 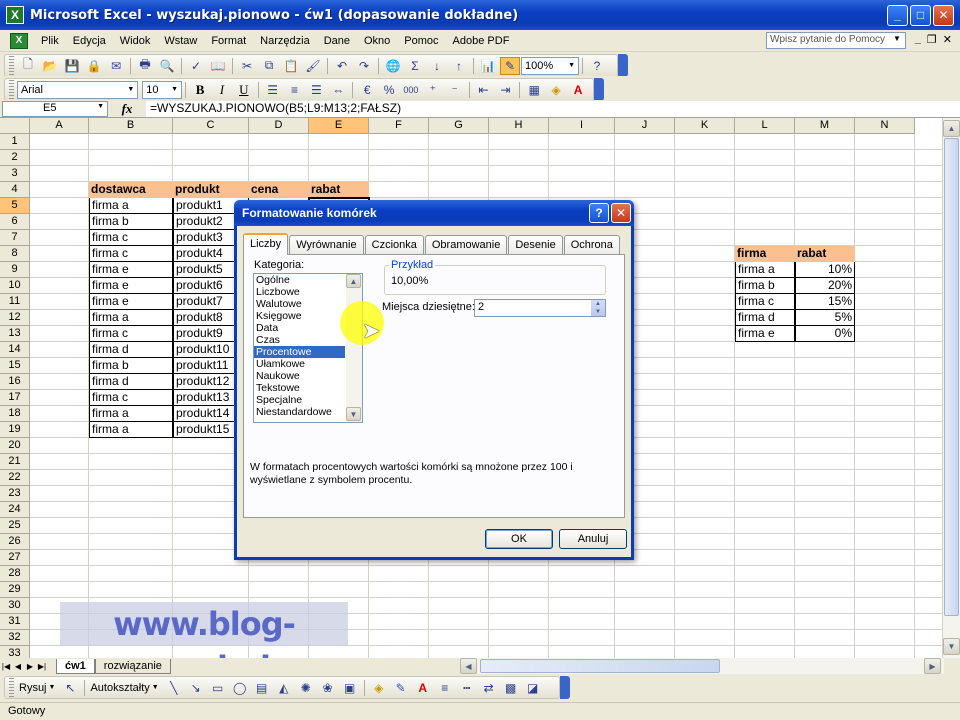 What do you see at coordinates (306, 688) in the screenshot?
I see `diagram-icon: ✺` at bounding box center [306, 688].